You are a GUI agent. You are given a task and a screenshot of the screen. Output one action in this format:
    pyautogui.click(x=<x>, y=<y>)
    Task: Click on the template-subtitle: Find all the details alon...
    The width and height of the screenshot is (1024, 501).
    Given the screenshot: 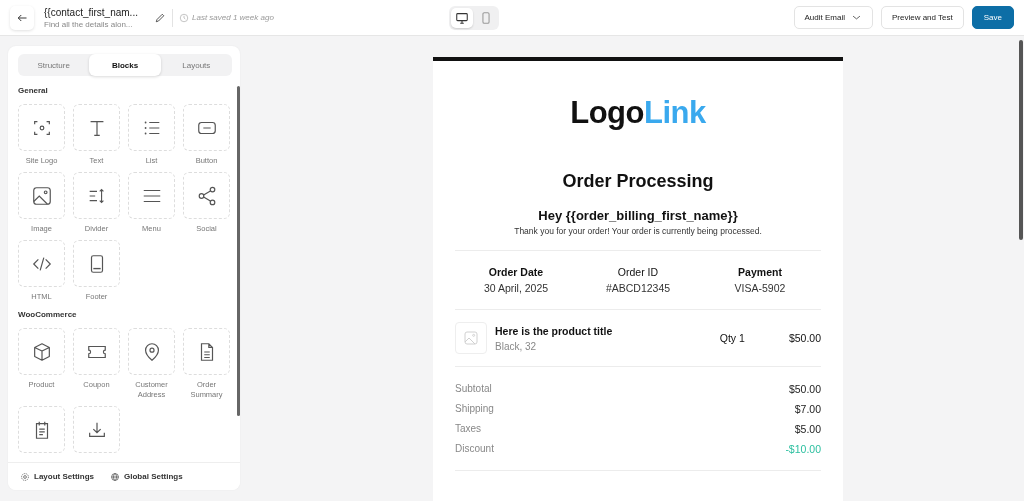 What is the action you would take?
    pyautogui.click(x=89, y=24)
    